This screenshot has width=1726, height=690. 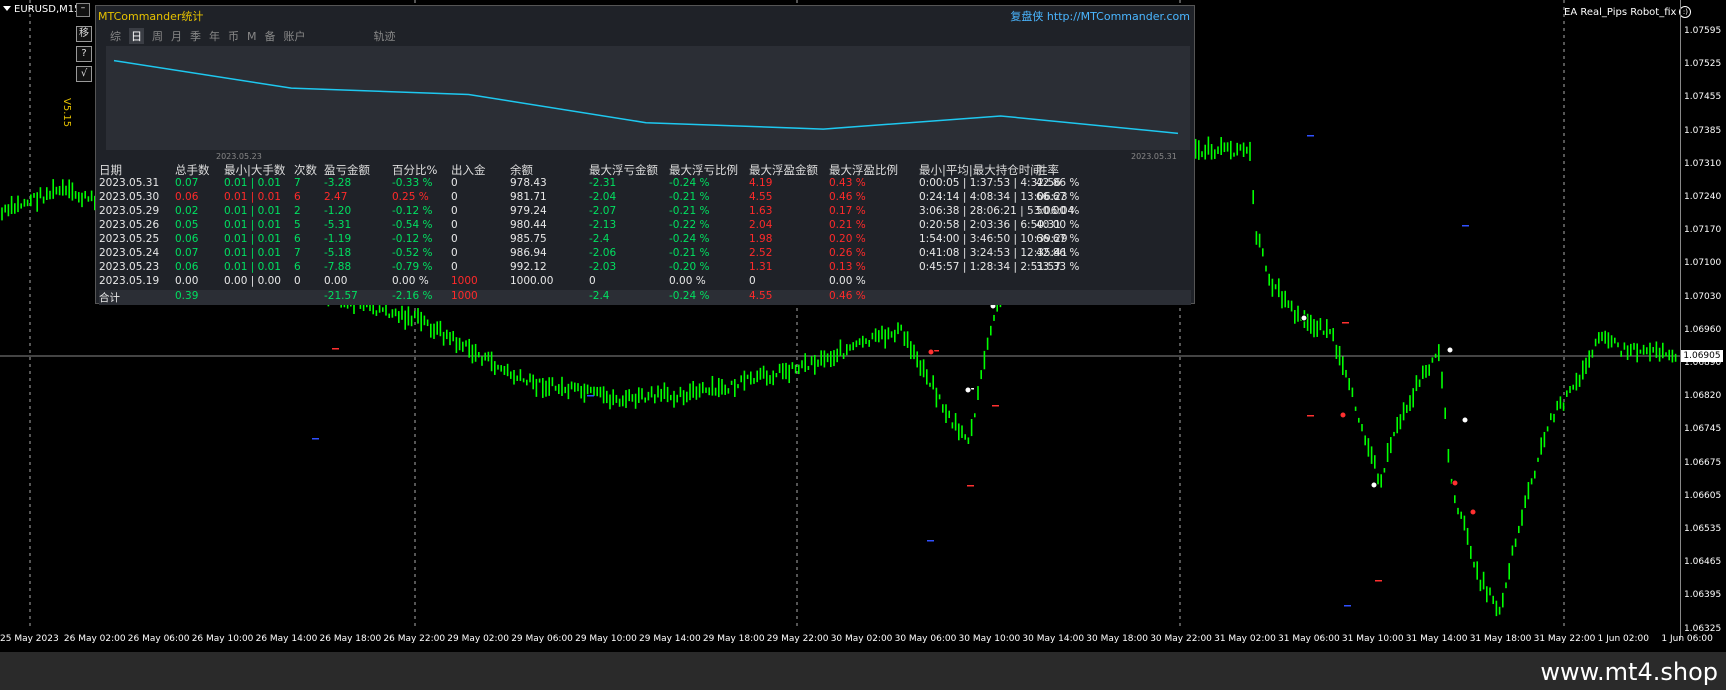 I want to click on watermark: www.mt4.shop, so click(x=1629, y=672).